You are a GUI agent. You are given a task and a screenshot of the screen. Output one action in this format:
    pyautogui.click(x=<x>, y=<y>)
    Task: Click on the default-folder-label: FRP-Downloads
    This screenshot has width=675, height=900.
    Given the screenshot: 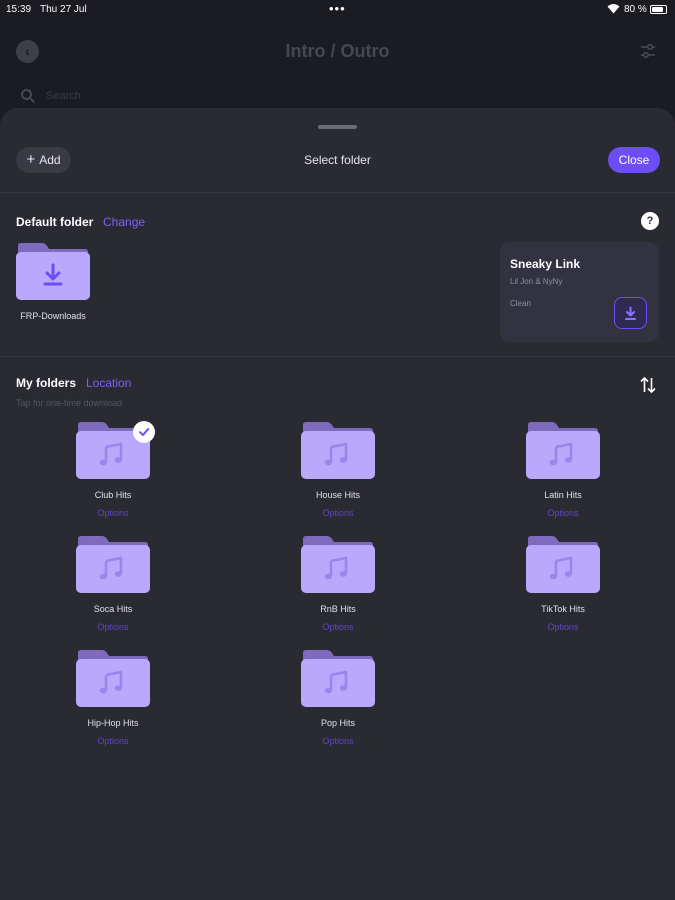 What is the action you would take?
    pyautogui.click(x=53, y=316)
    